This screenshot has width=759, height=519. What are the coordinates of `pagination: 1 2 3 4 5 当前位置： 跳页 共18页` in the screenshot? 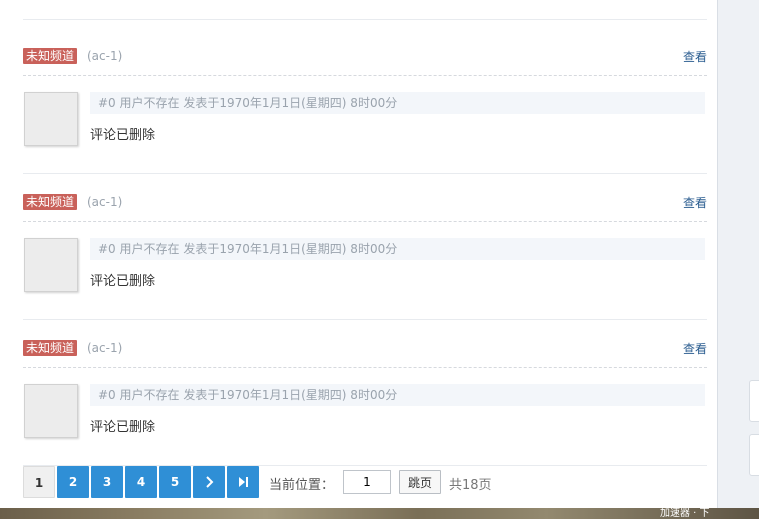 It's located at (365, 482).